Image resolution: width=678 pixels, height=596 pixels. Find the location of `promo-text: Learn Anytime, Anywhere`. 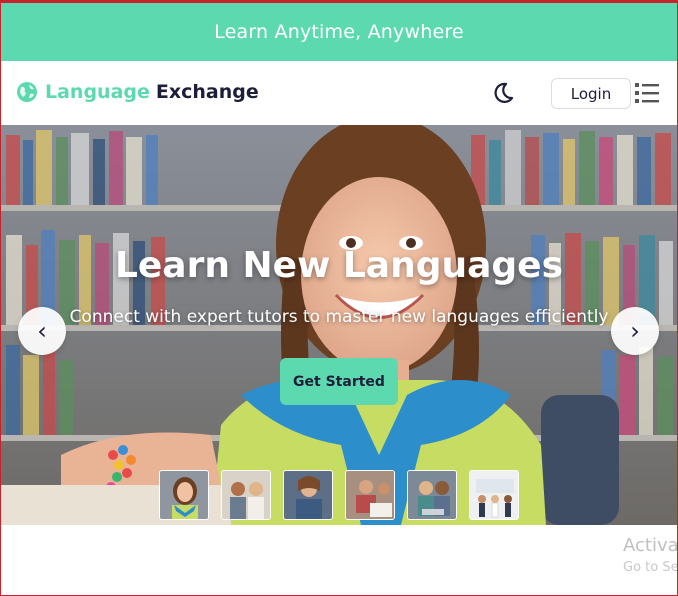

promo-text: Learn Anytime, Anywhere is located at coordinates (339, 32).